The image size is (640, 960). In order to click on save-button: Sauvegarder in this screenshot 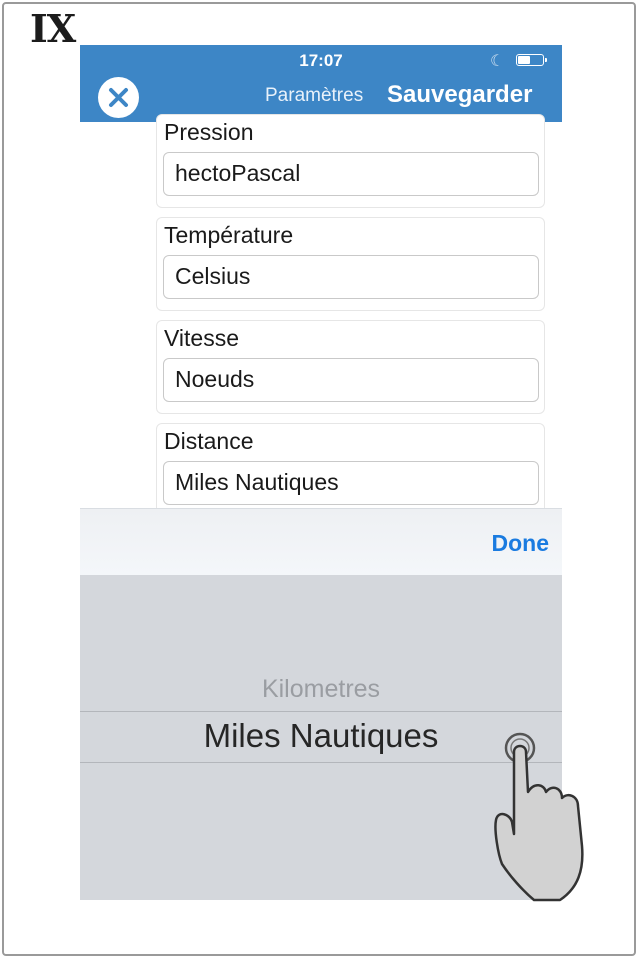, I will do `click(459, 95)`.